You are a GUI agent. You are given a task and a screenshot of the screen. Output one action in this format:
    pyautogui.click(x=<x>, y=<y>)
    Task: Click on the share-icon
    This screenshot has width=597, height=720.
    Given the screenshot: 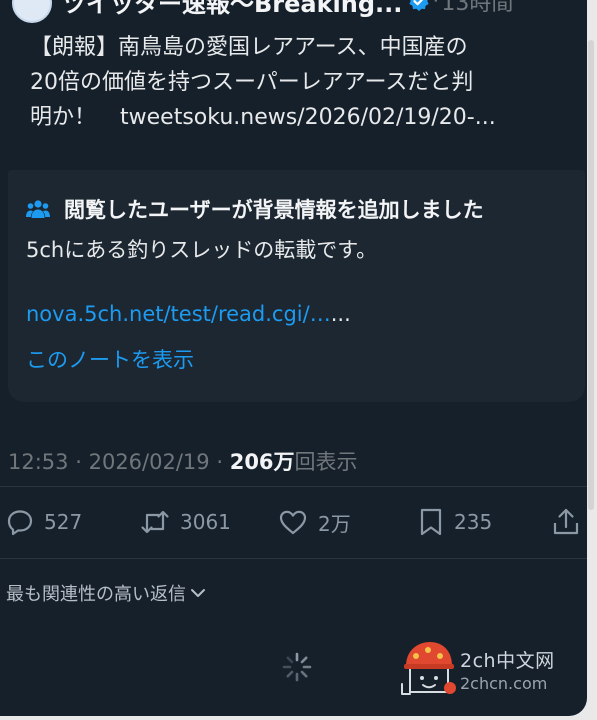 What is the action you would take?
    pyautogui.click(x=566, y=521)
    